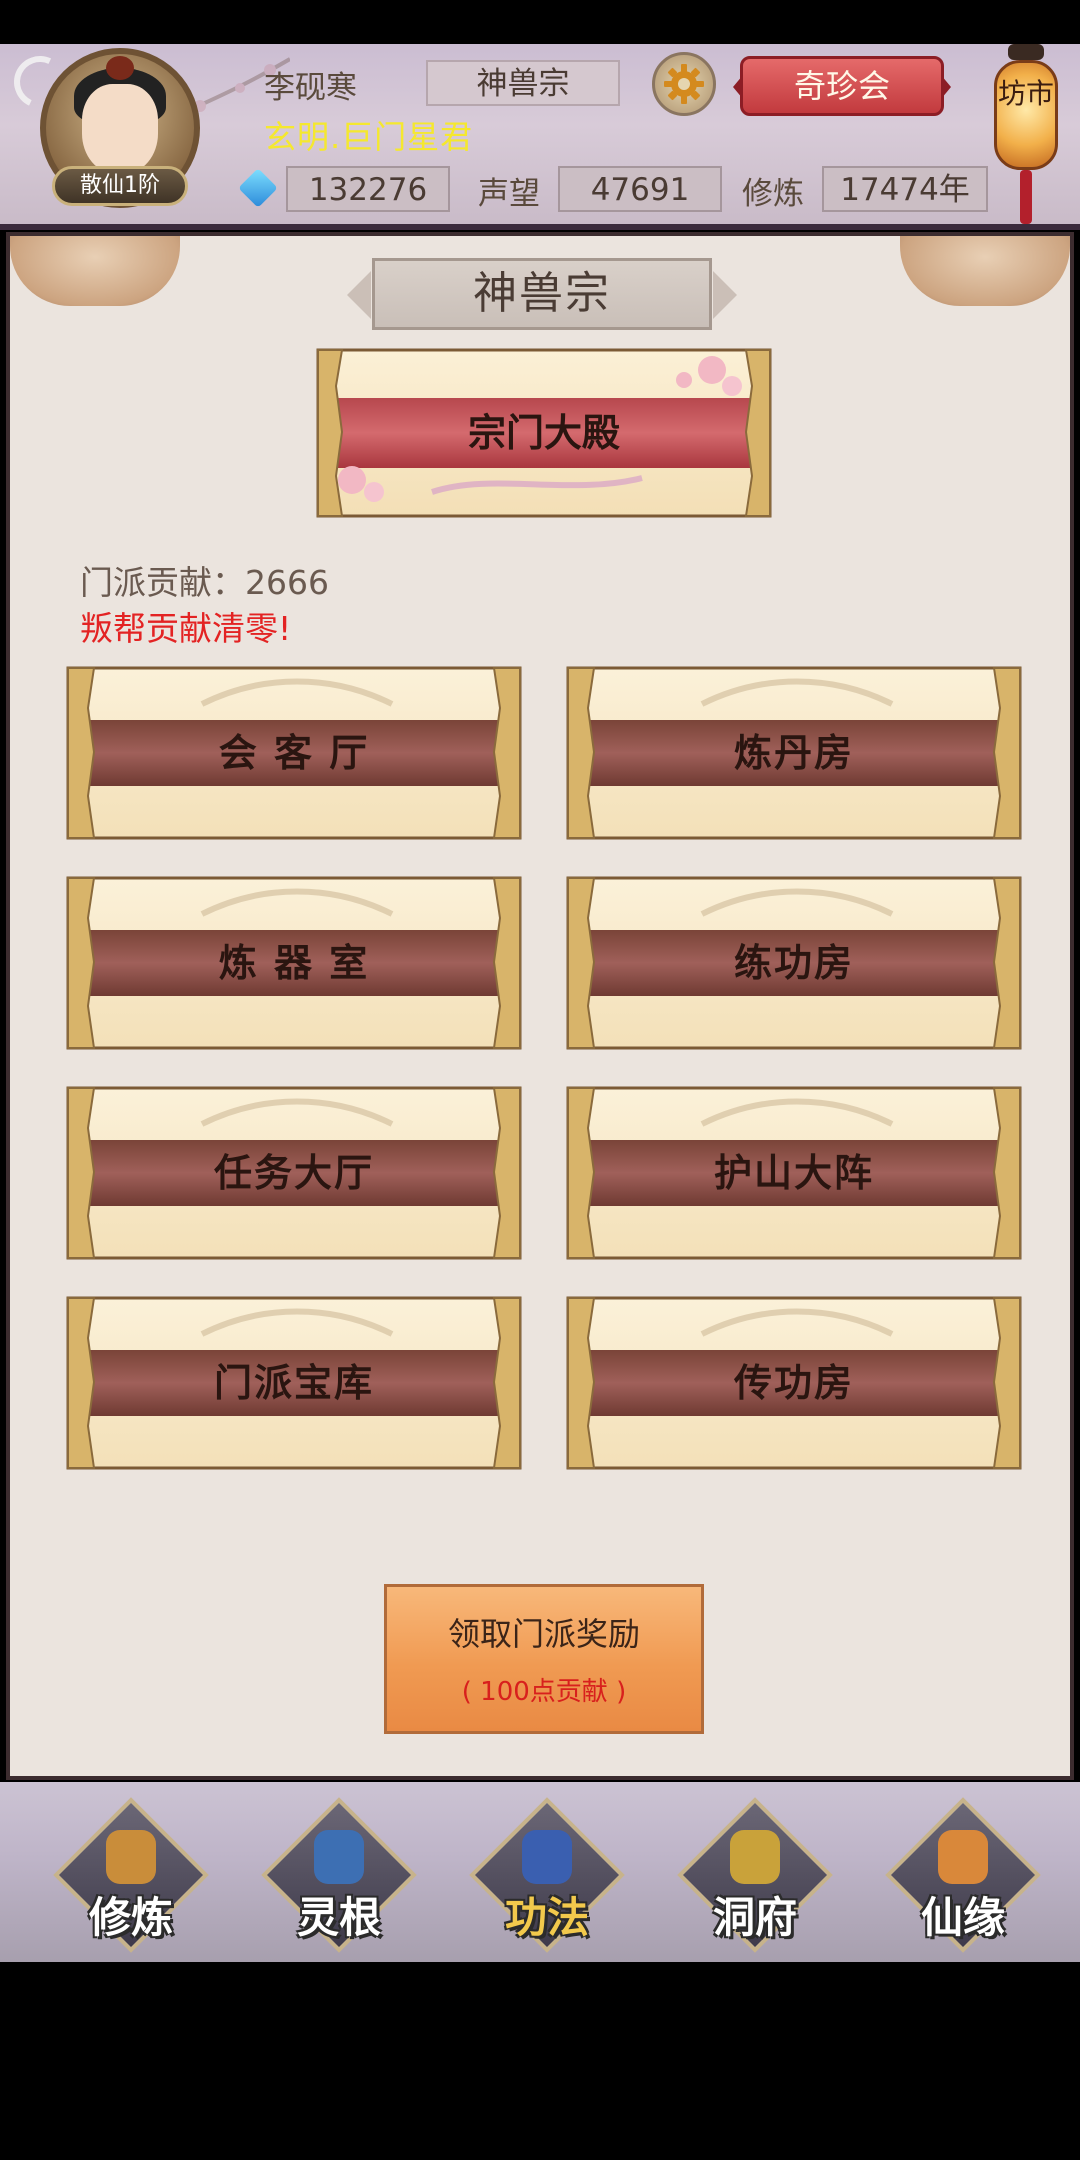  What do you see at coordinates (755, 1857) in the screenshot?
I see `pagoda-icon` at bounding box center [755, 1857].